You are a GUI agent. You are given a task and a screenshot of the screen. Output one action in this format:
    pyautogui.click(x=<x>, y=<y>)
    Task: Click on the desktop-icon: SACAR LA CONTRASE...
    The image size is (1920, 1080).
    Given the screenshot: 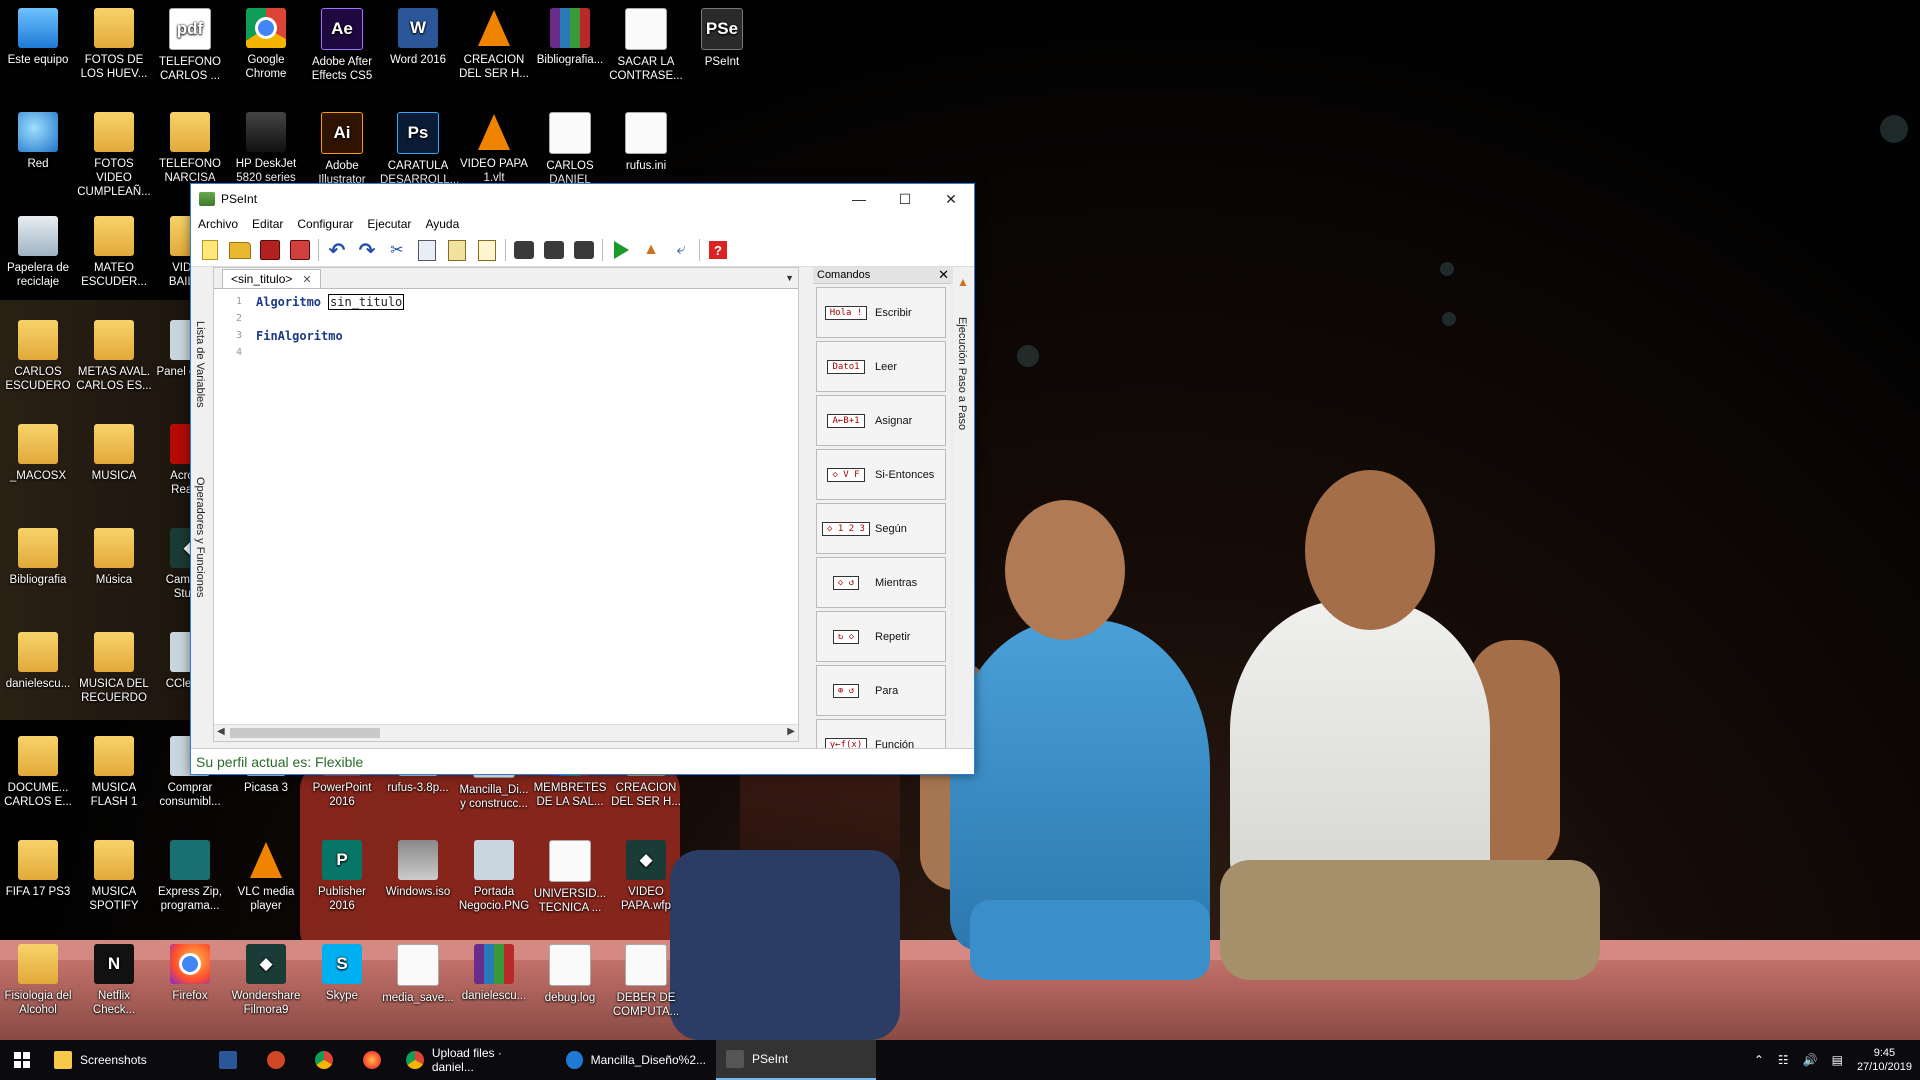 What is the action you would take?
    pyautogui.click(x=646, y=45)
    